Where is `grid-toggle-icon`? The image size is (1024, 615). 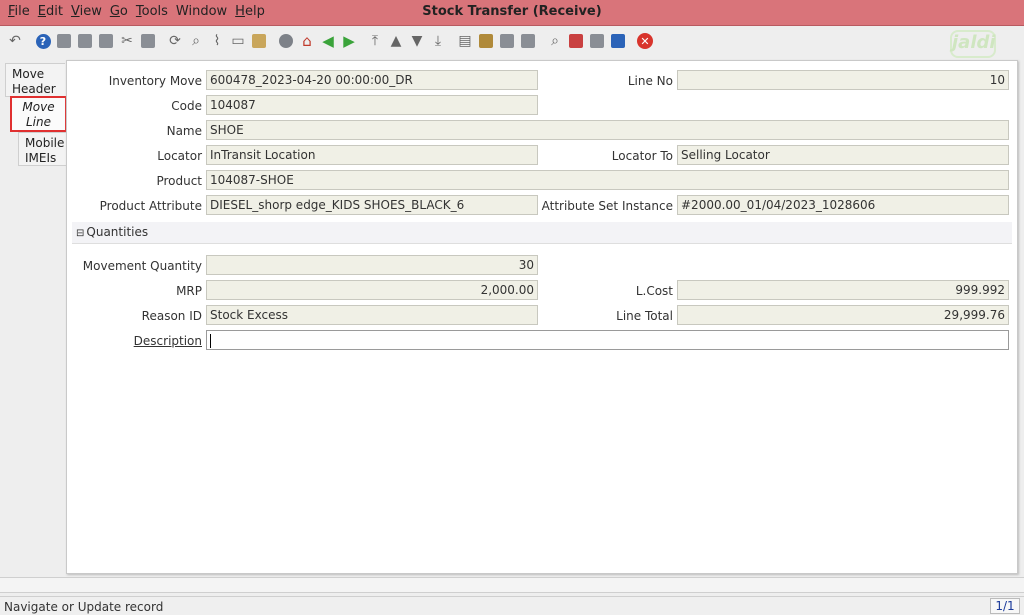 grid-toggle-icon is located at coordinates (259, 41).